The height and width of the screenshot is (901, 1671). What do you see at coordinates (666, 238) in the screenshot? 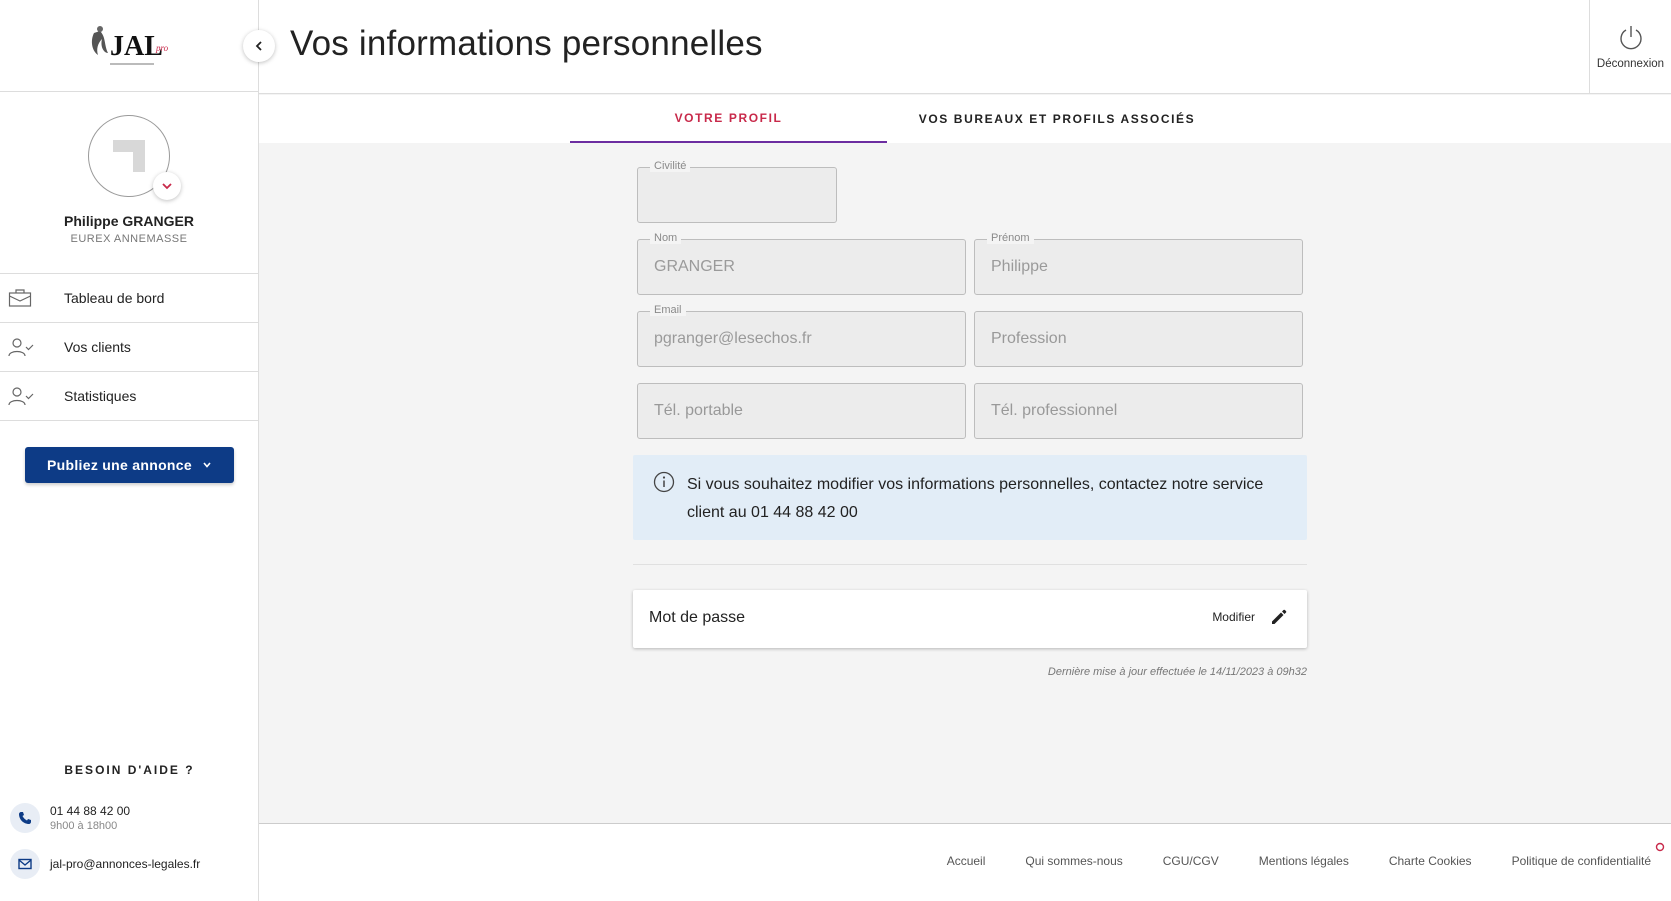
I see `nom-label: Nom` at bounding box center [666, 238].